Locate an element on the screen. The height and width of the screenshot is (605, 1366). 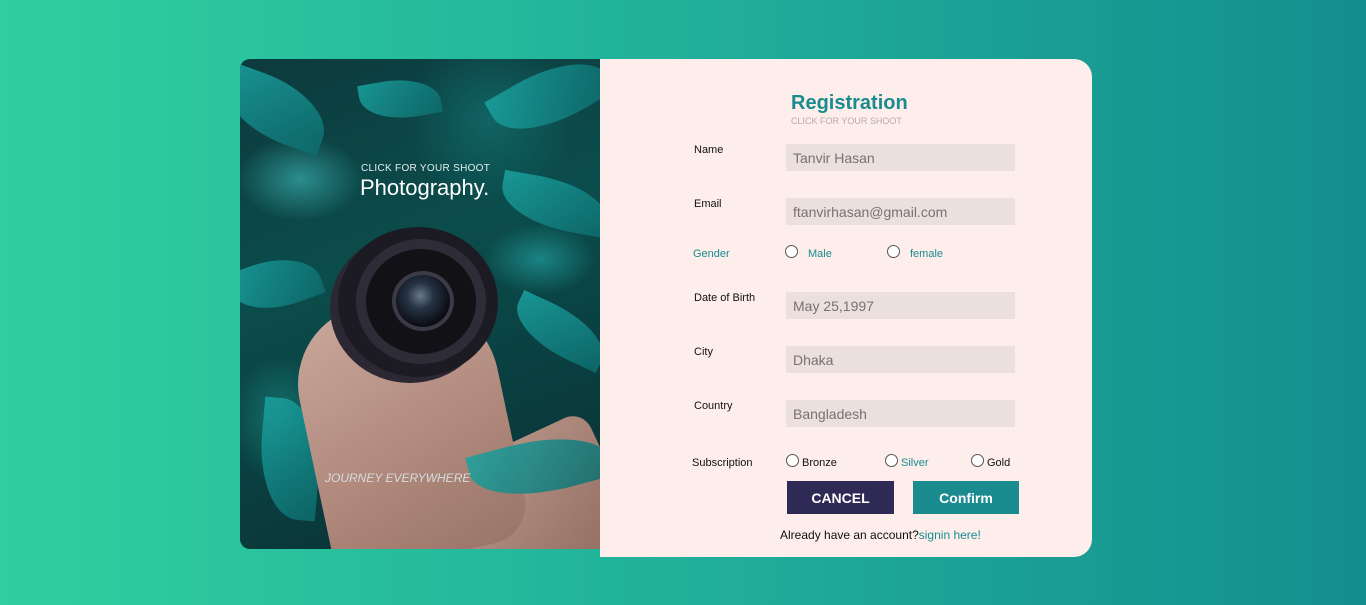
country-input is located at coordinates (900, 413).